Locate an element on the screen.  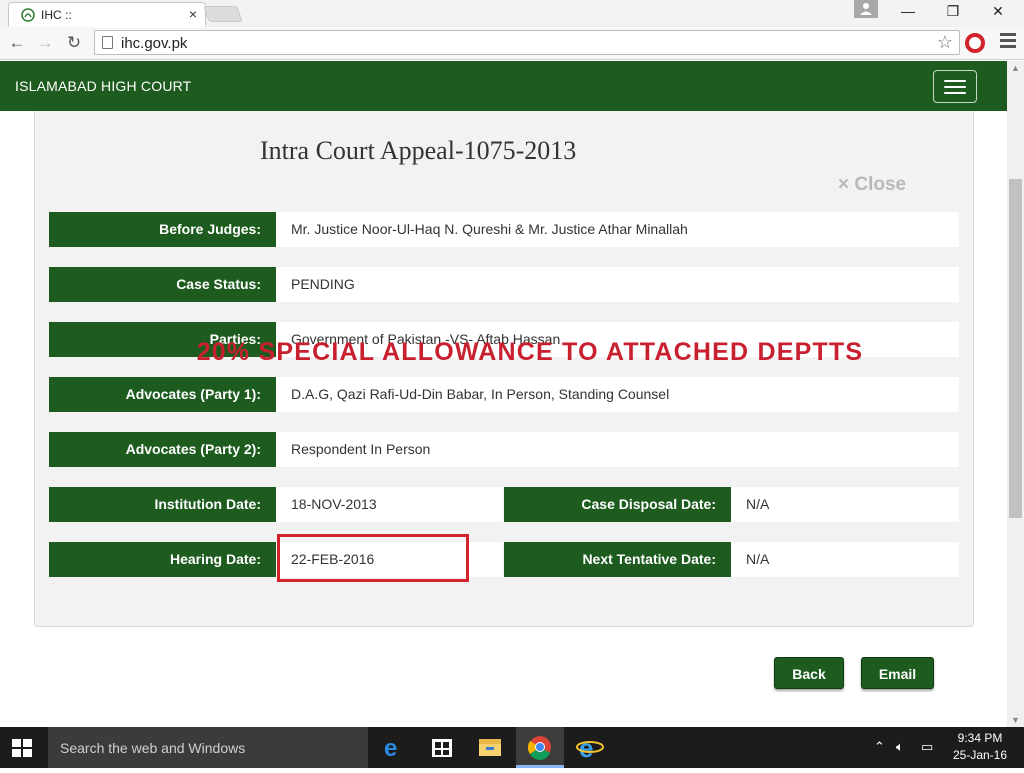
before-judges-label: Before Judges: is located at coordinates (162, 229).